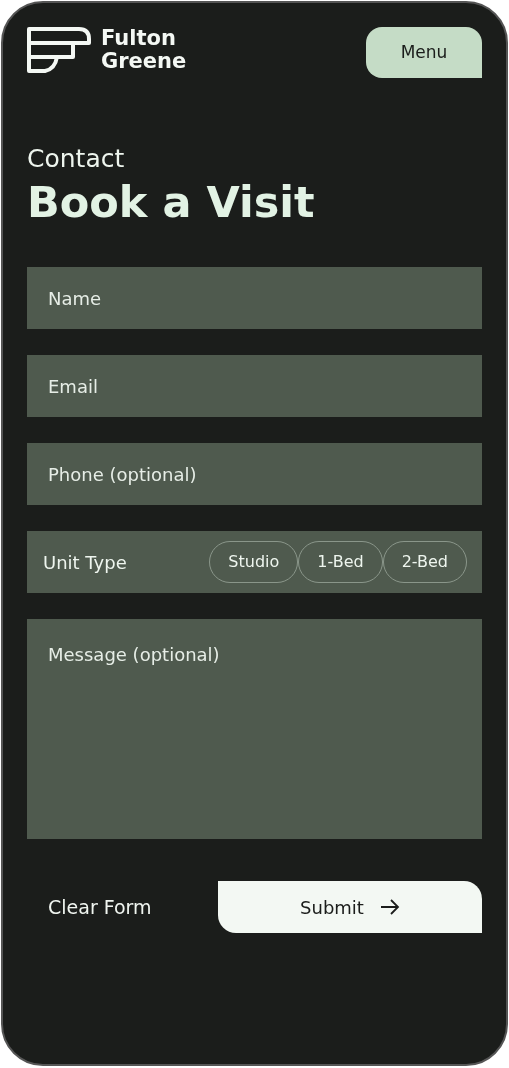  I want to click on submit-button: Submit, so click(350, 907).